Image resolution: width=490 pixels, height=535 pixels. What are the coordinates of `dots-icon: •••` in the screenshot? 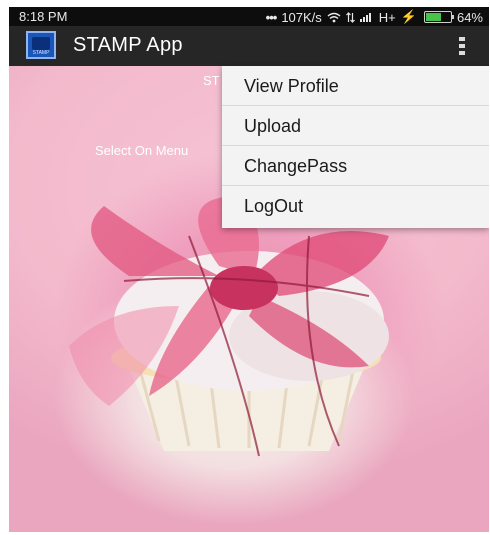 It's located at (271, 17).